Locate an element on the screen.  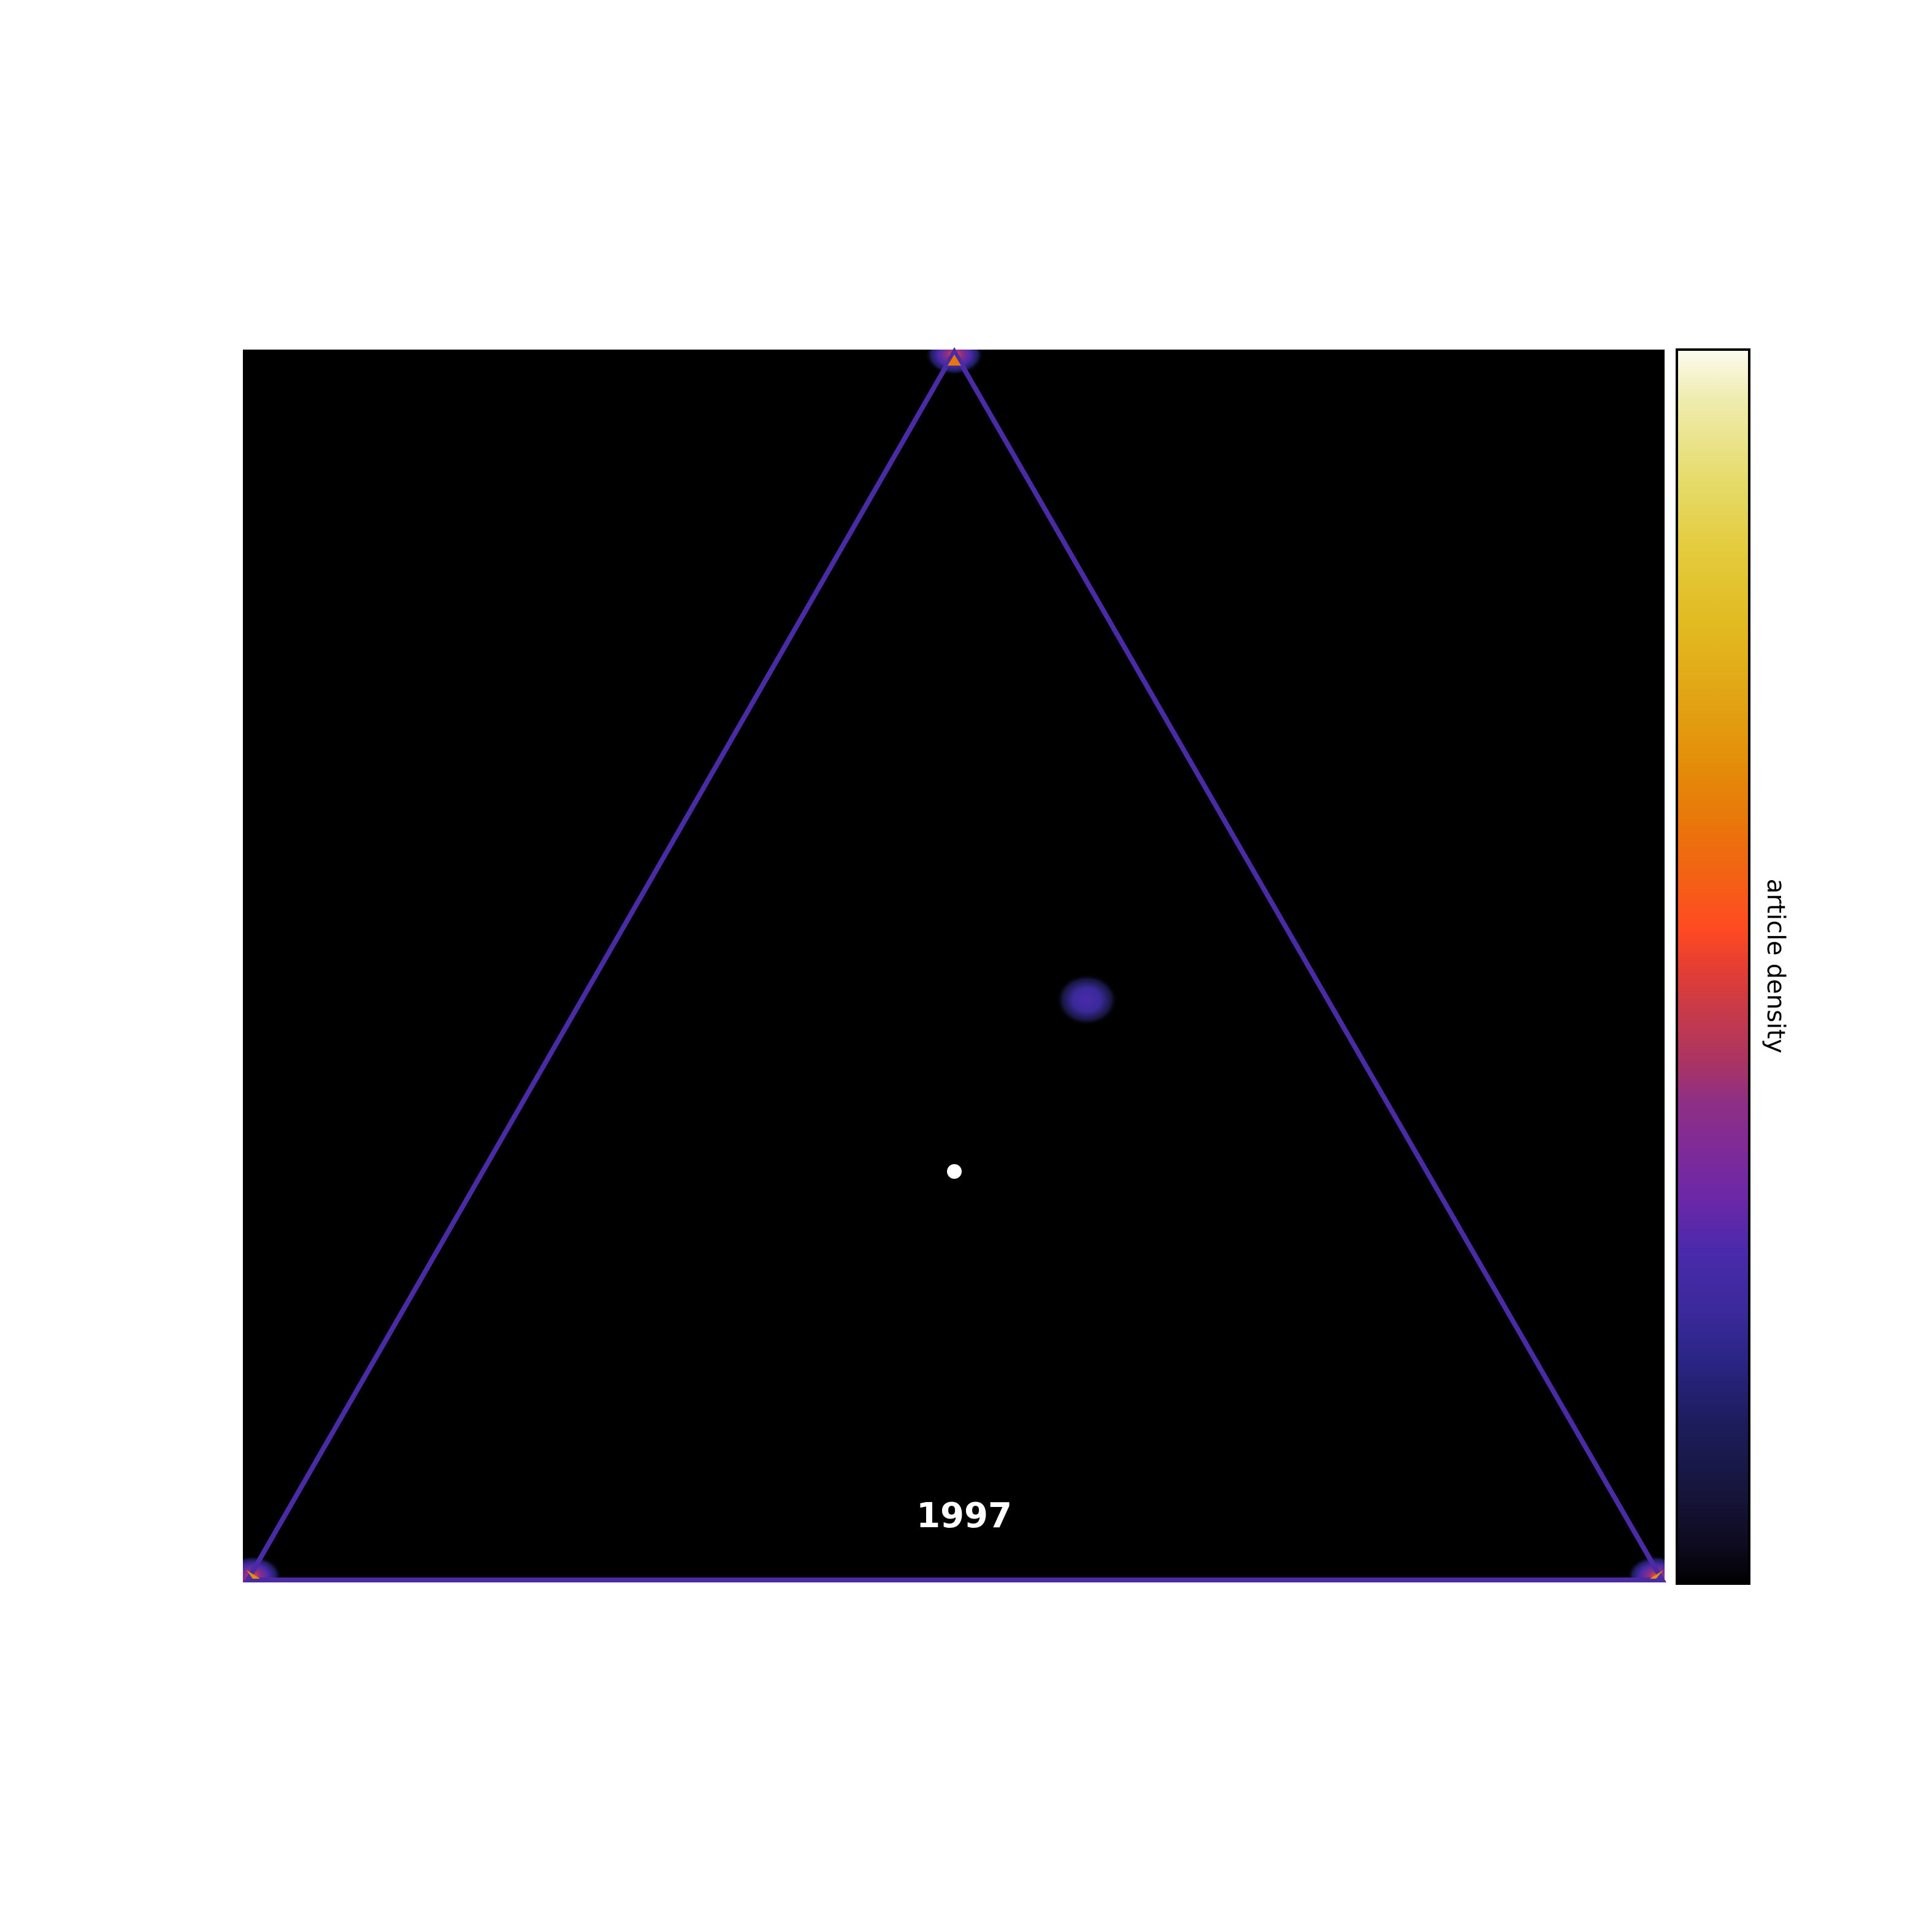
year-label: 1997 is located at coordinates (964, 1516).